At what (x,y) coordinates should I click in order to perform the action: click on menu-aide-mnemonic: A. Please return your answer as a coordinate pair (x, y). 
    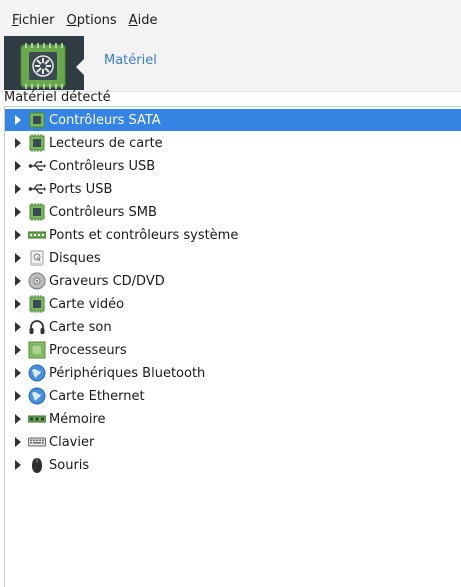
    Looking at the image, I should click on (133, 20).